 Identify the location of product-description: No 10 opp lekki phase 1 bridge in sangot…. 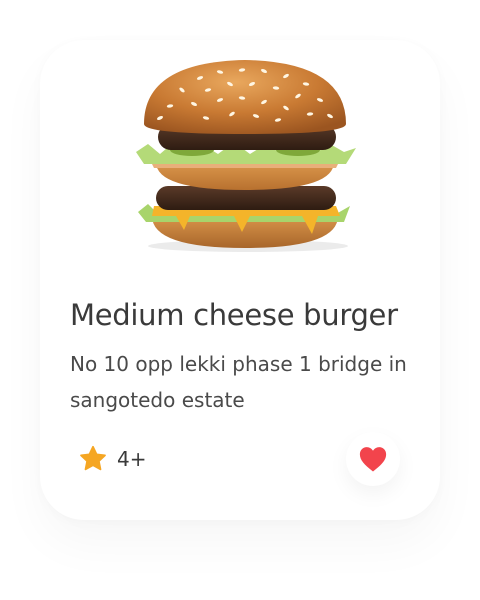
(238, 382).